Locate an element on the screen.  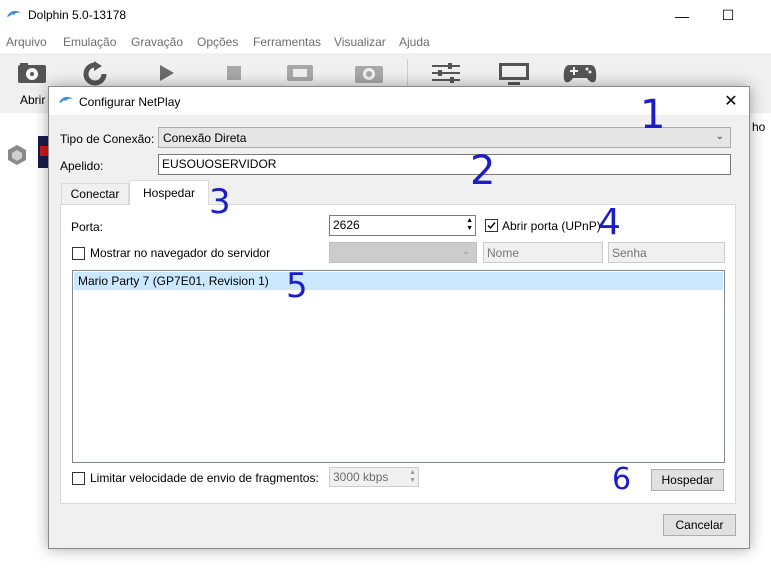
minimize-button: — is located at coordinates (682, 15).